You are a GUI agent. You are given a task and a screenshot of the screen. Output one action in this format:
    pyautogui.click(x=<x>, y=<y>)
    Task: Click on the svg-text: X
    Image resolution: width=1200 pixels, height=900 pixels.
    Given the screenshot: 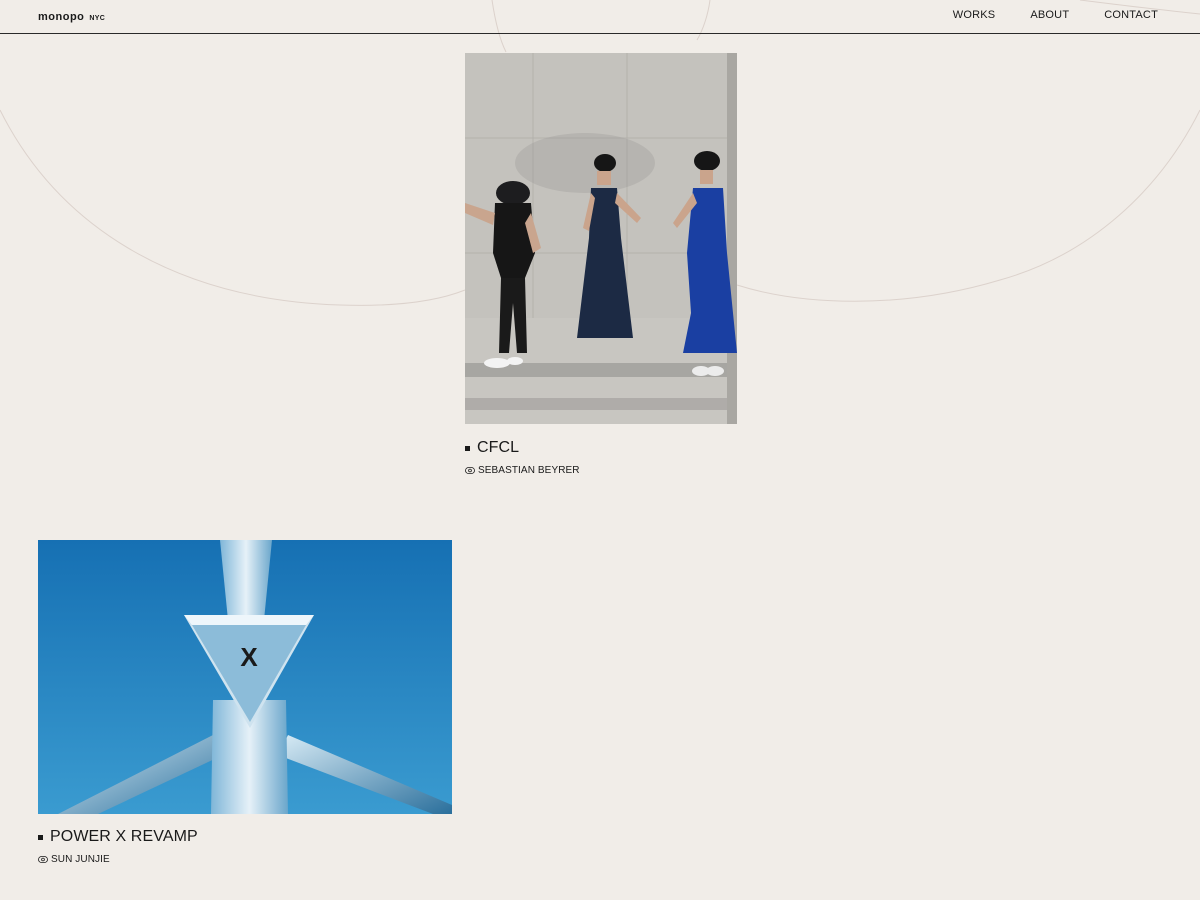 What is the action you would take?
    pyautogui.click(x=249, y=657)
    